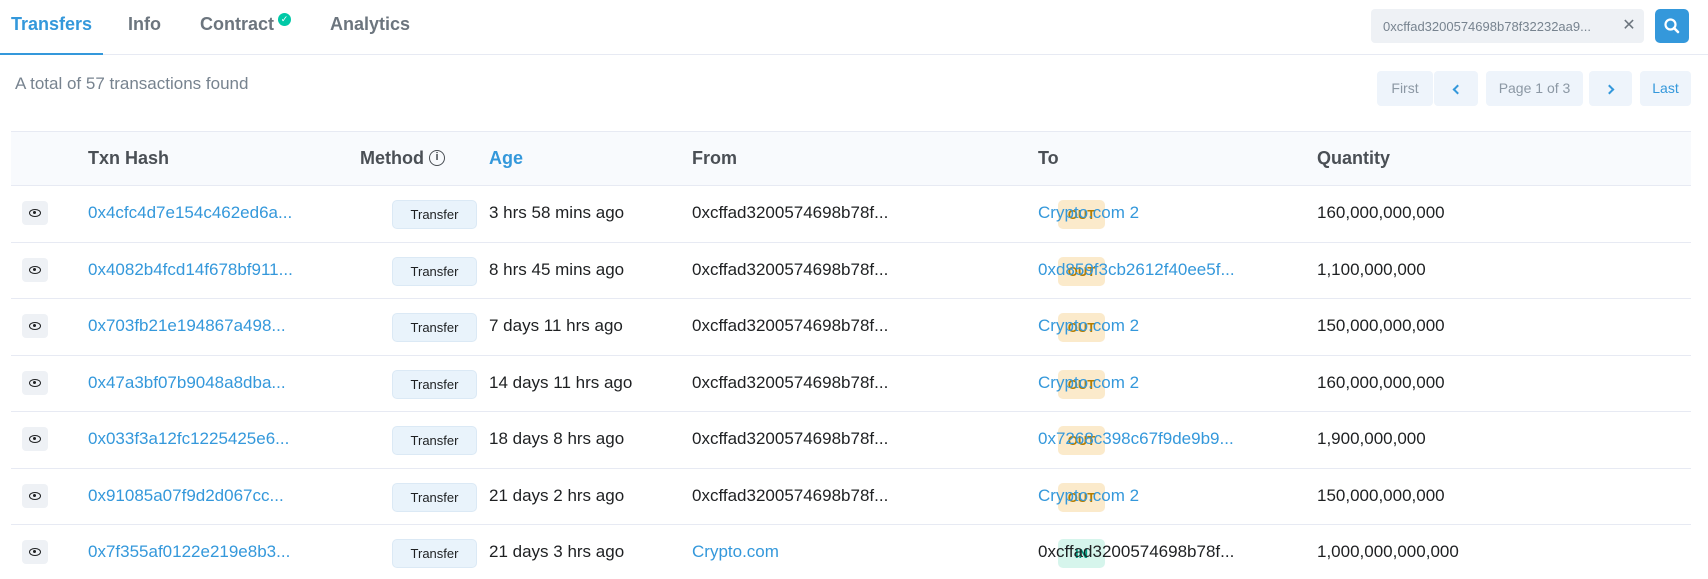  What do you see at coordinates (557, 551) in the screenshot?
I see `age-cell: 21 days 3 hrs ago` at bounding box center [557, 551].